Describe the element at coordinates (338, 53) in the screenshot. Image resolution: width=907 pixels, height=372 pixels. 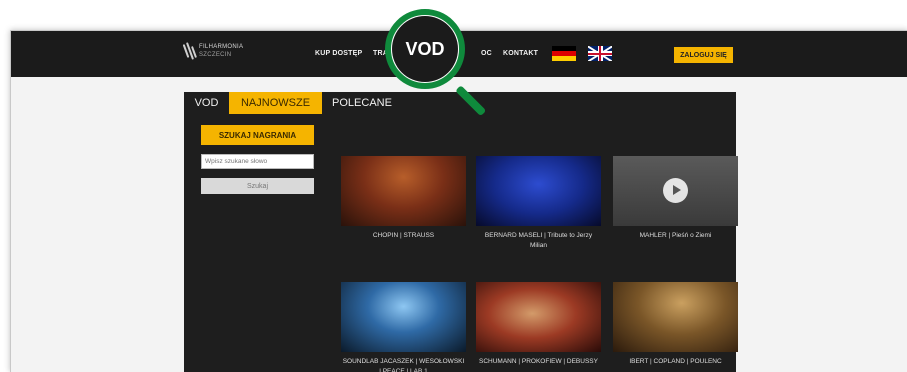
I see `nav-buy-access: KUP DOSTĘP` at that location.